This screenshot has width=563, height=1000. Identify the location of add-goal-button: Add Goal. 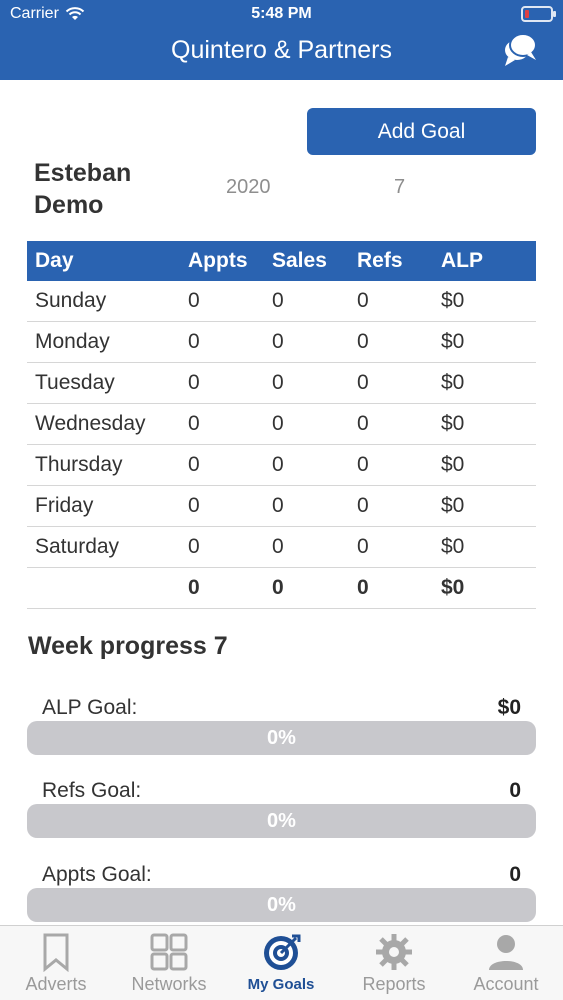
(421, 131).